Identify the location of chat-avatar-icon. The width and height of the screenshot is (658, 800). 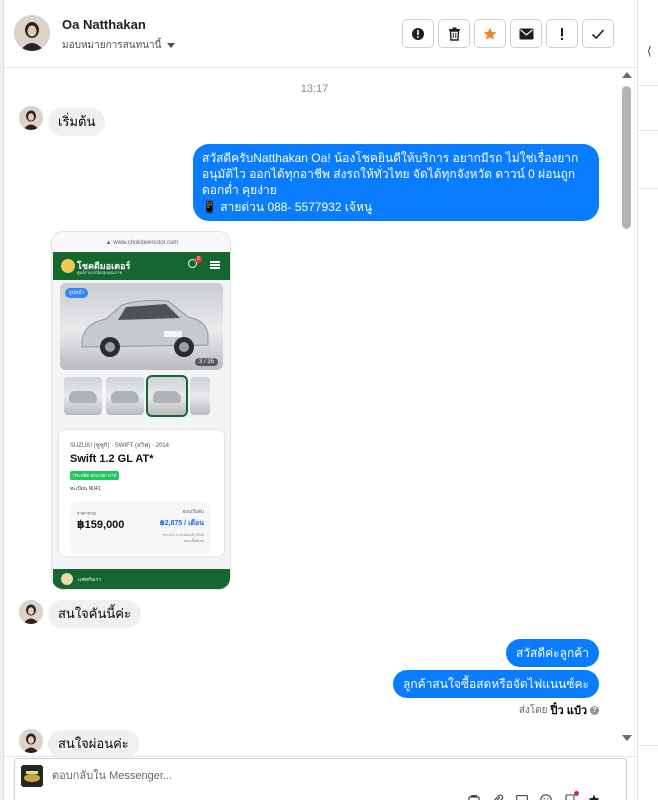
(67, 579).